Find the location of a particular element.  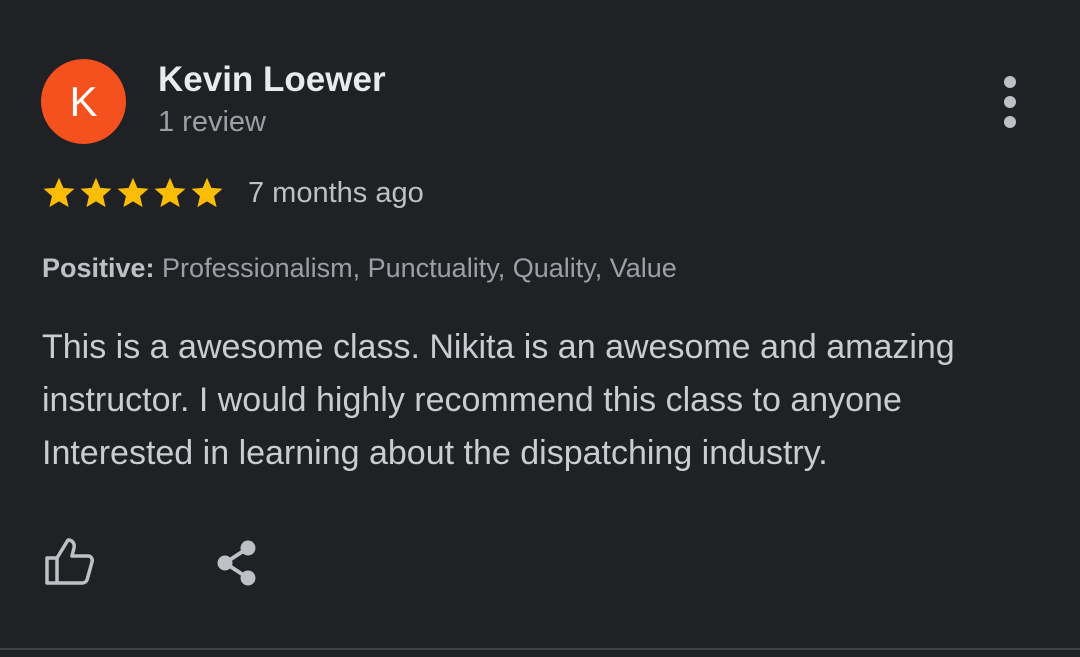

star-rating is located at coordinates (133, 193).